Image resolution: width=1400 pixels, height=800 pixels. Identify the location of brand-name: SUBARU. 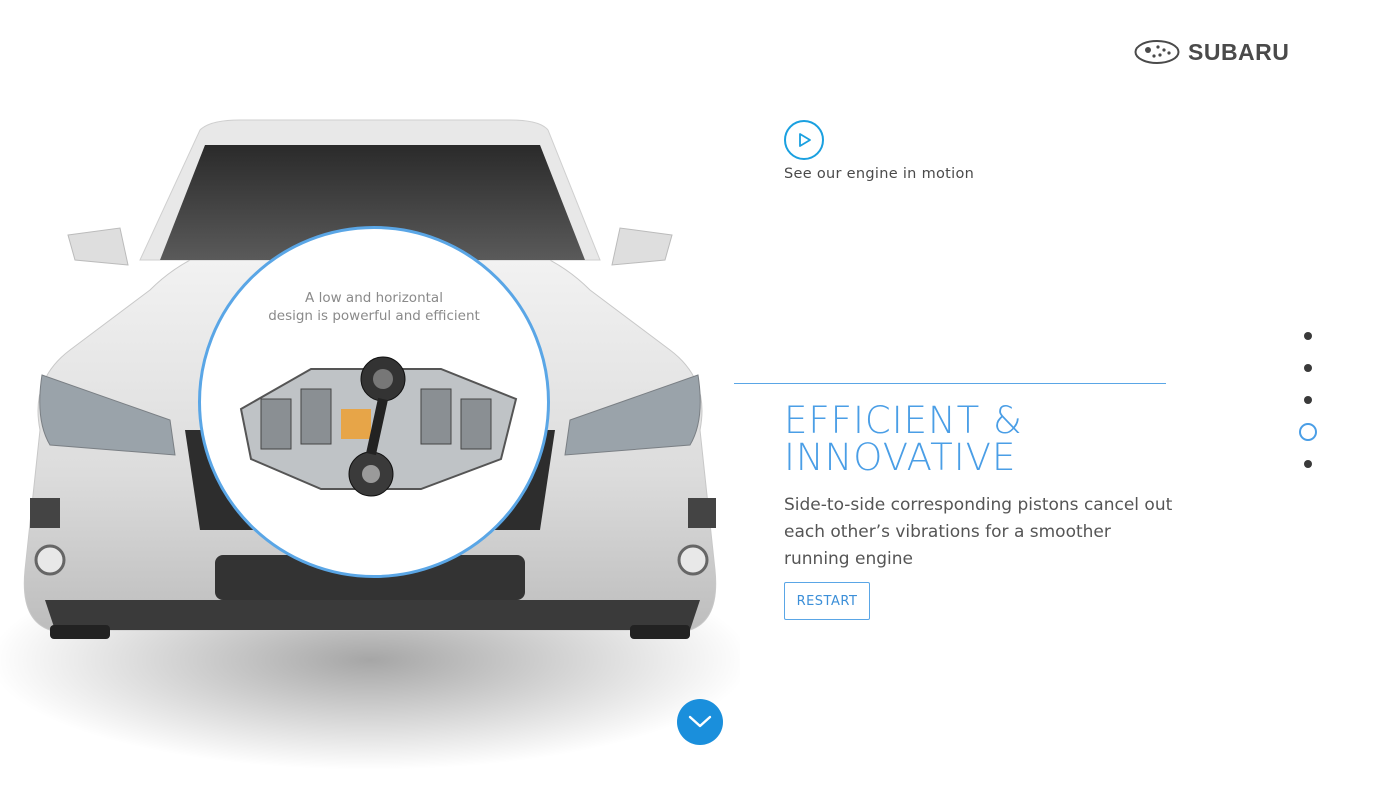
(1239, 51).